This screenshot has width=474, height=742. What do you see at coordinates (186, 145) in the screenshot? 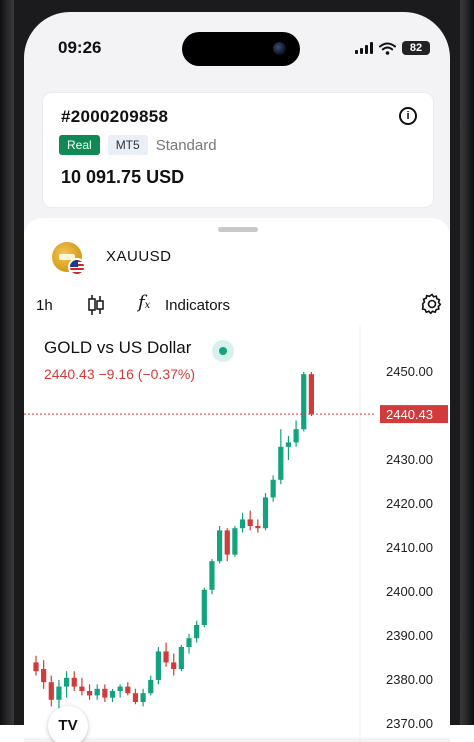
I see `account-tier-label: Standard` at bounding box center [186, 145].